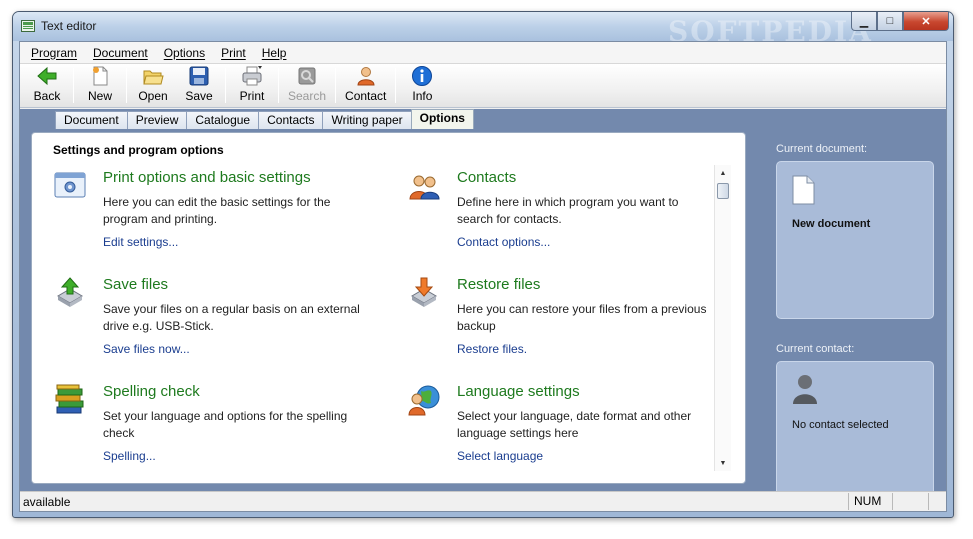 The image size is (973, 539). What do you see at coordinates (424, 292) in the screenshot?
I see `restore-files-icon` at bounding box center [424, 292].